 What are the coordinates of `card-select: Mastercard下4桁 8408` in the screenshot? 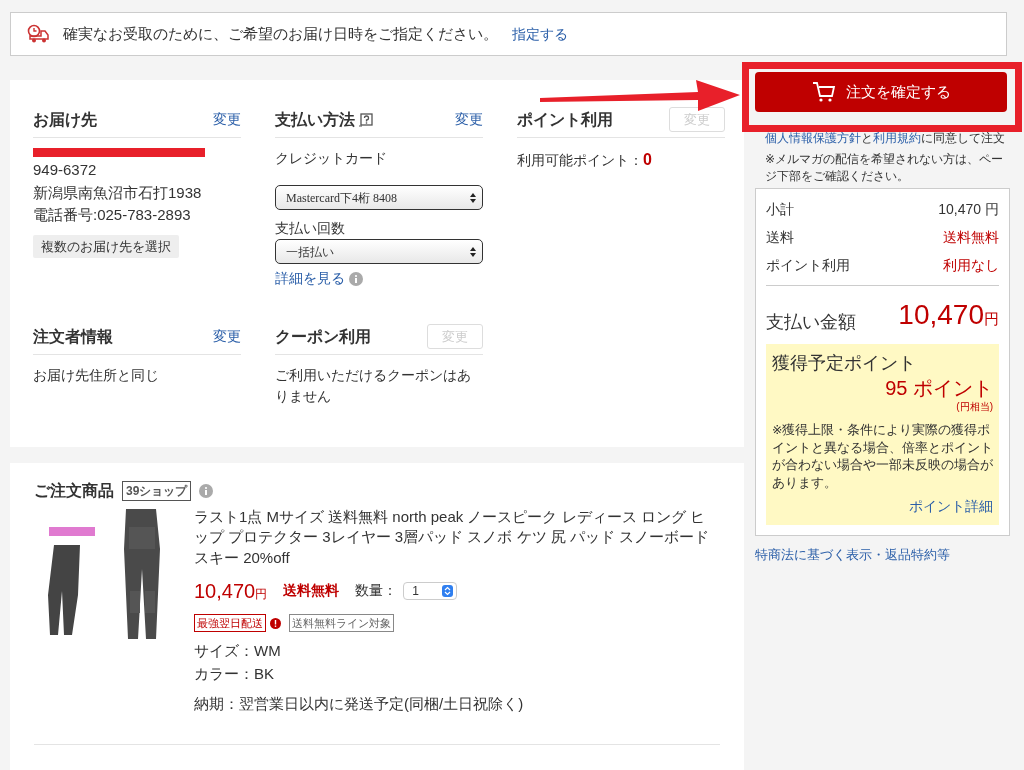 It's located at (379, 197).